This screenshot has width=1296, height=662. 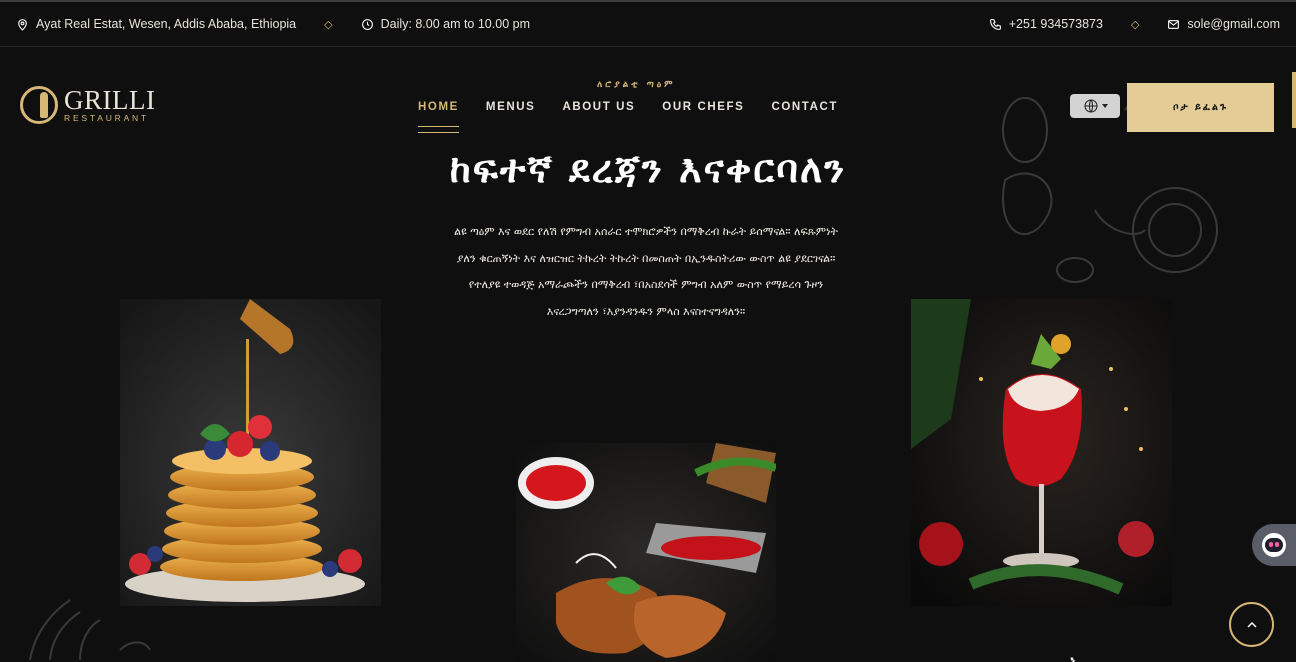 I want to click on globe-icon, so click(x=1090, y=106).